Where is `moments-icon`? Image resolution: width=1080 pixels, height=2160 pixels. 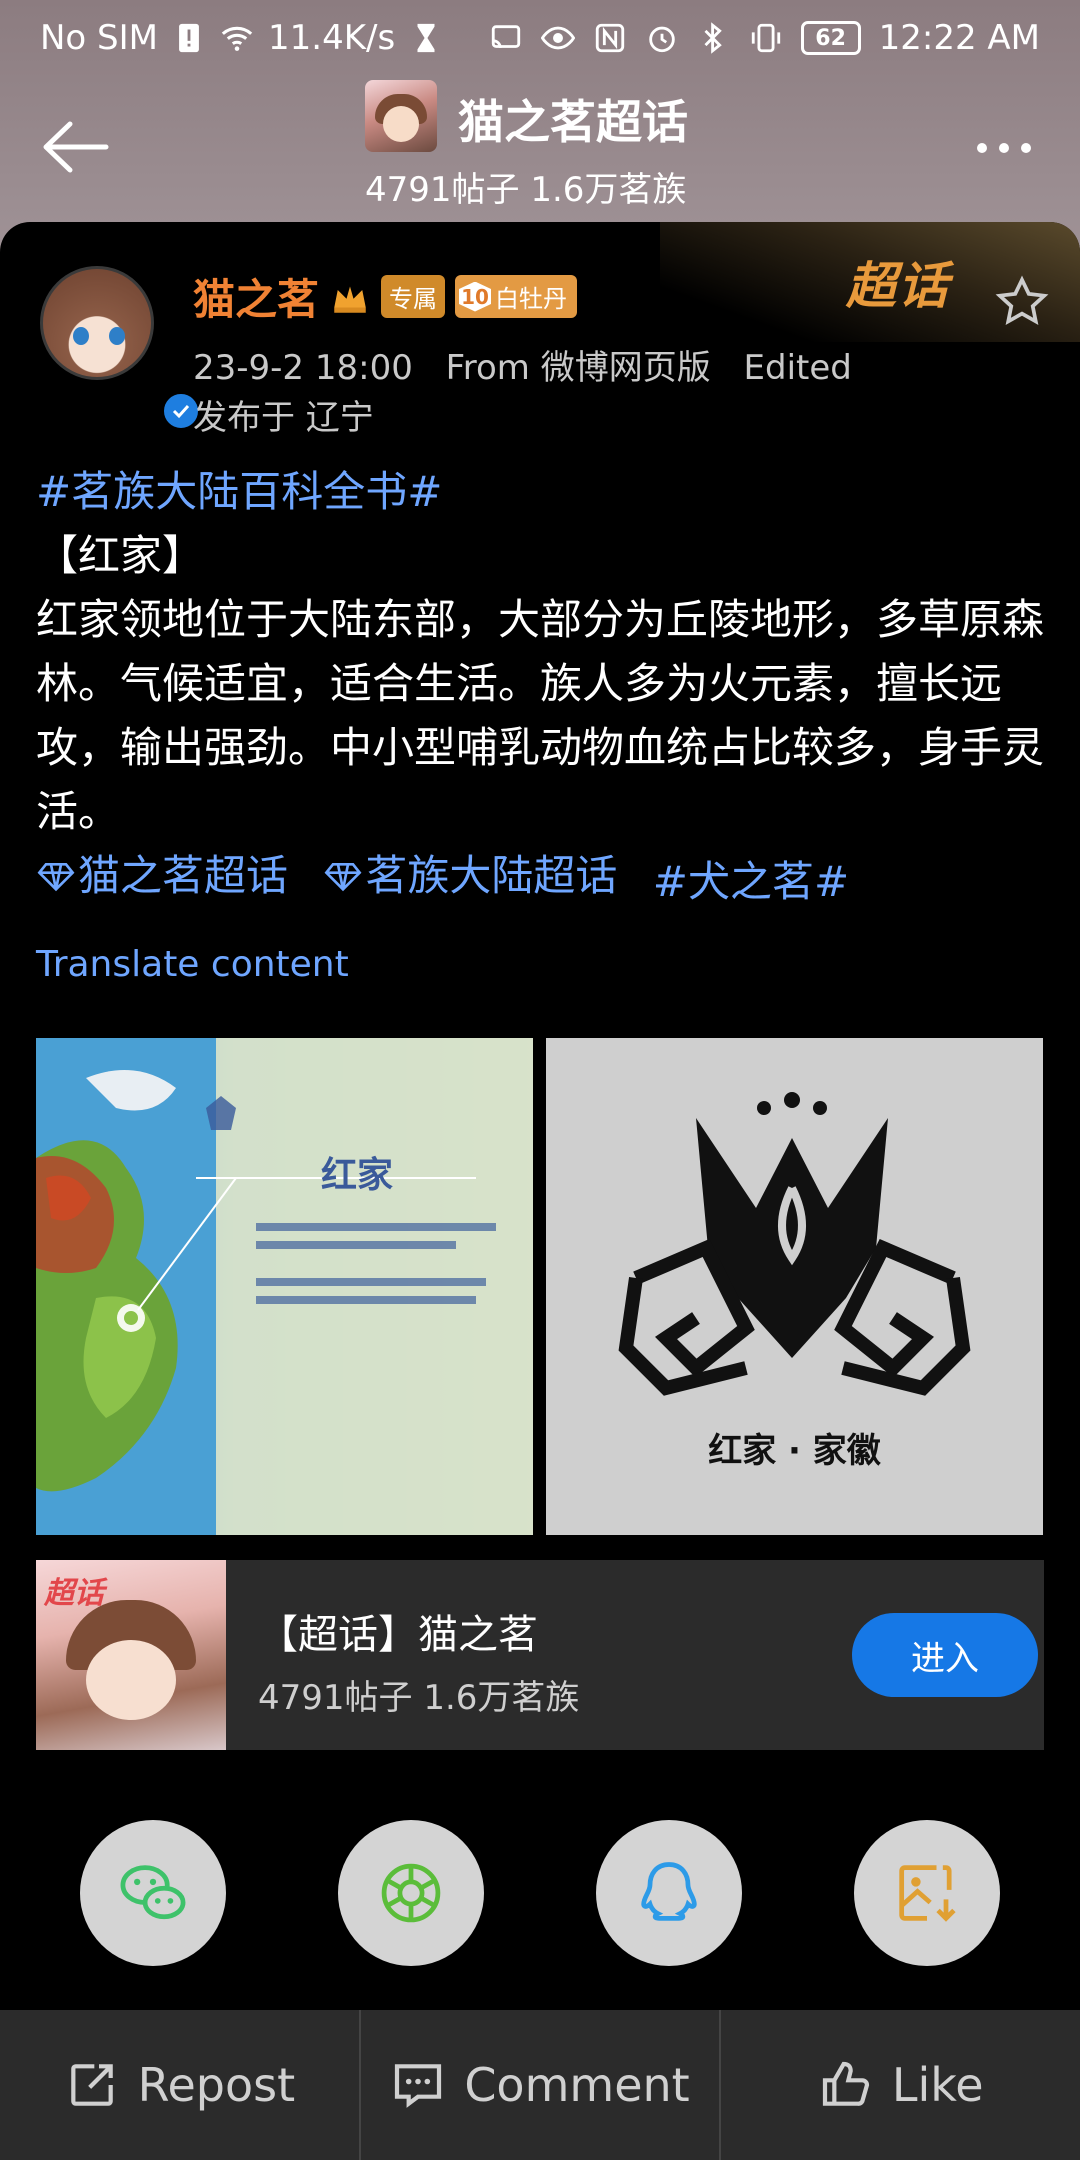
moments-icon is located at coordinates (411, 1893).